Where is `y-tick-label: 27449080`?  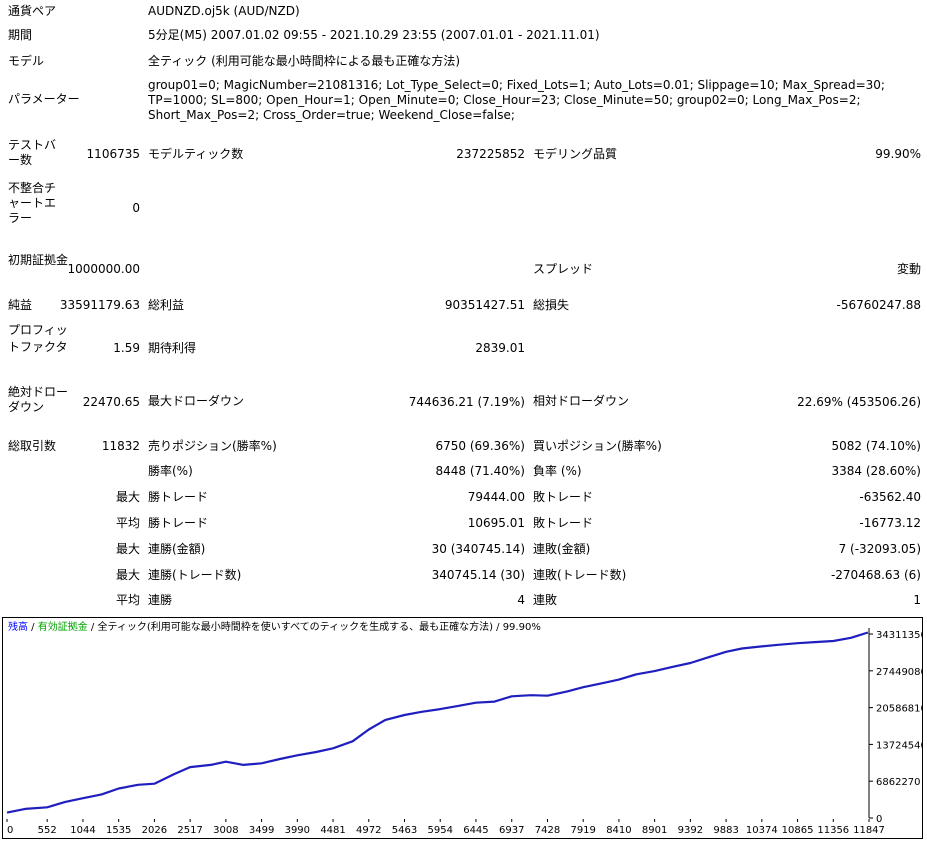 y-tick-label: 27449080 is located at coordinates (899, 672).